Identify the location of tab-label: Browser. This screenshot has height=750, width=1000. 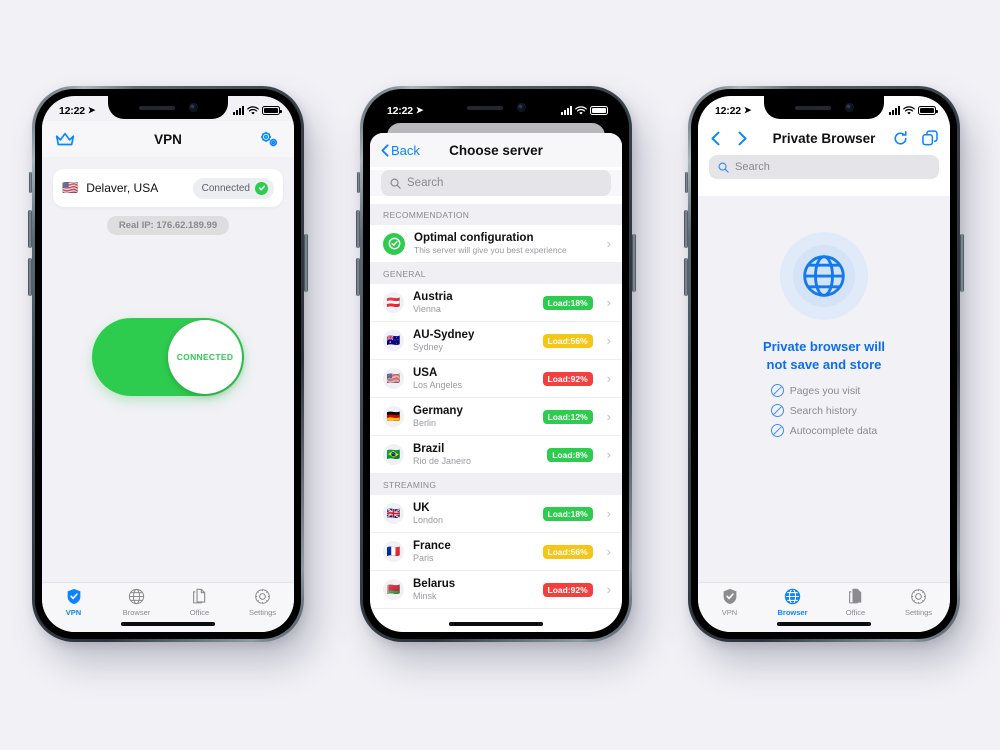
(792, 612).